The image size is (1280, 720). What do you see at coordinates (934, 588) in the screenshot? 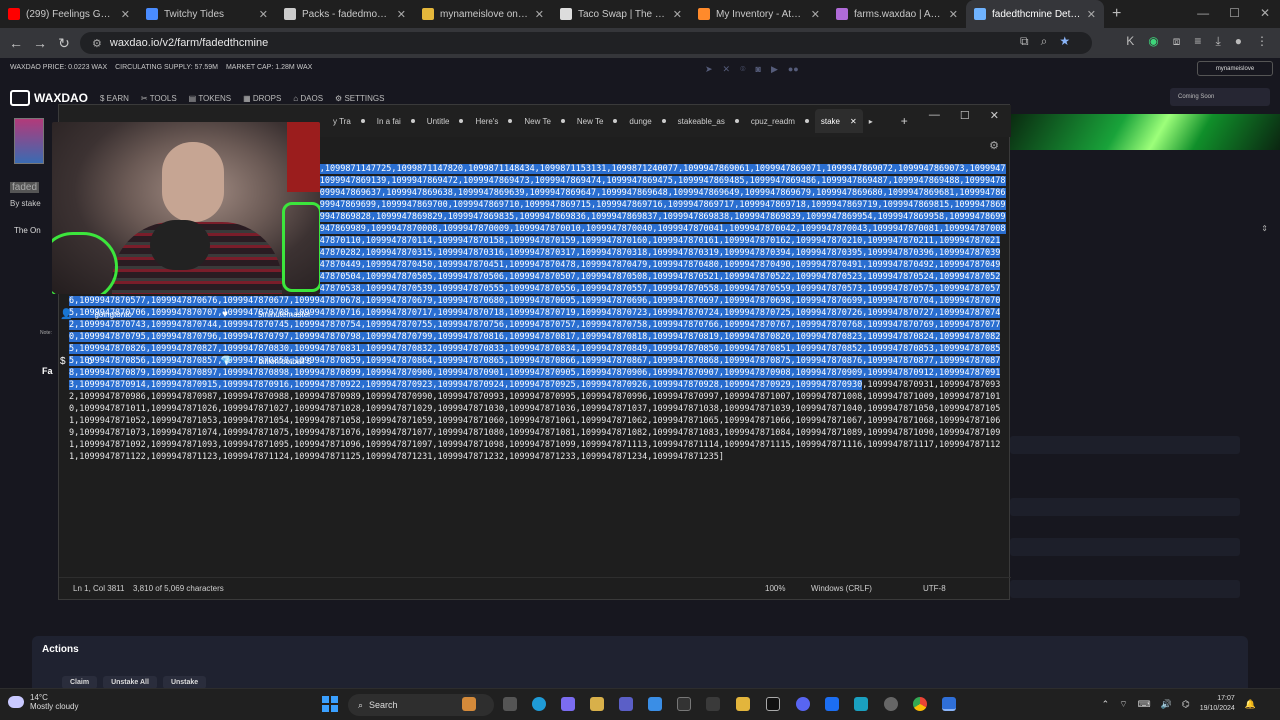
I see `encoding: UTF-8` at bounding box center [934, 588].